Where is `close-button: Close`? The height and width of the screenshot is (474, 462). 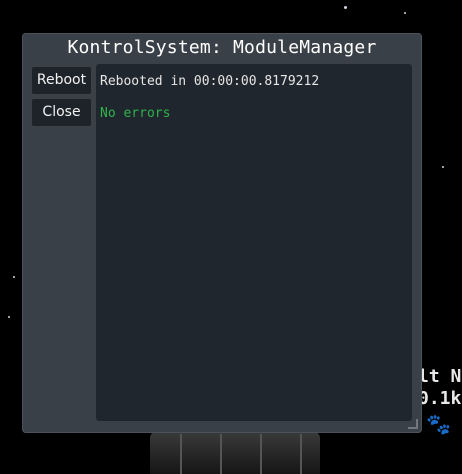
close-button: Close is located at coordinates (61, 112).